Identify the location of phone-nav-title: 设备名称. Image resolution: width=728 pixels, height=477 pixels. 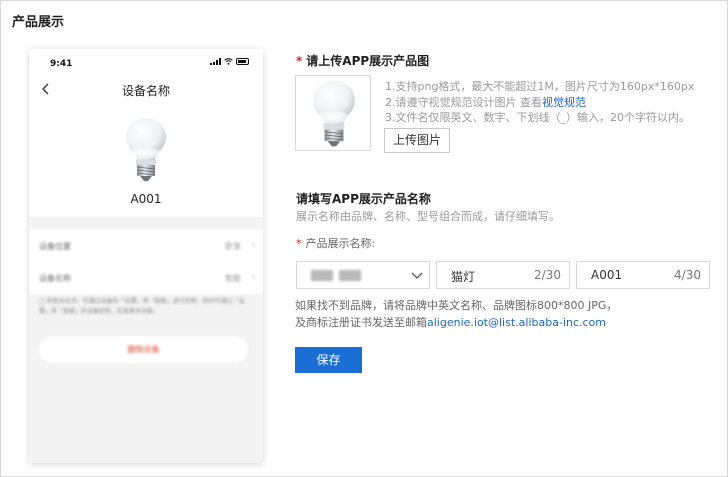
(145, 91).